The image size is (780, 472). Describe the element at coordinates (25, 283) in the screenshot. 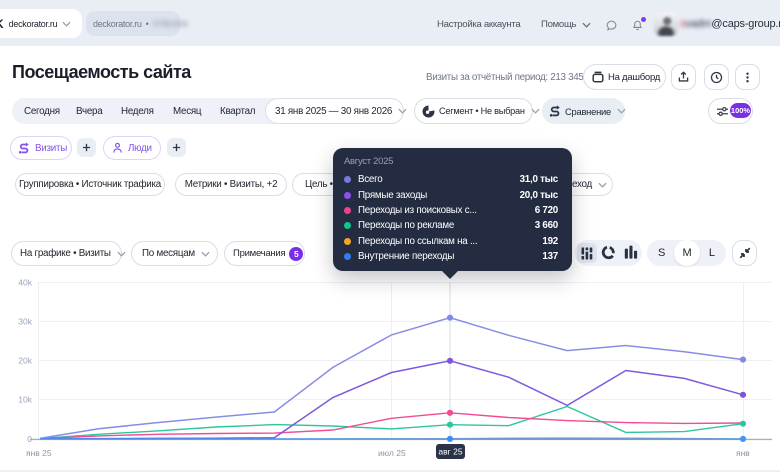

I see `svg-text: 40k` at that location.